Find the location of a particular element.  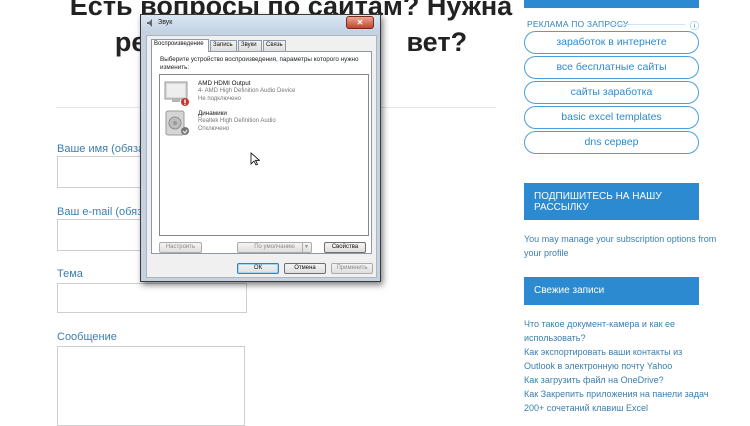

post-link: Как Закрепить приложения на панели задач is located at coordinates (629, 394).